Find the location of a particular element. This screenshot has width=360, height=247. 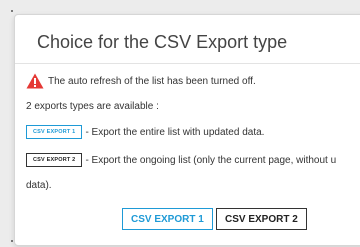

dialog-title: Choice for the CSV Export type is located at coordinates (162, 42).